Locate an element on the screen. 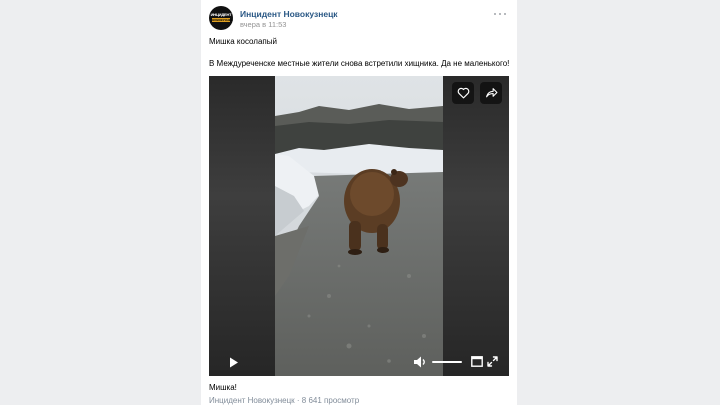 The height and width of the screenshot is (405, 720). share-video-button is located at coordinates (491, 93).